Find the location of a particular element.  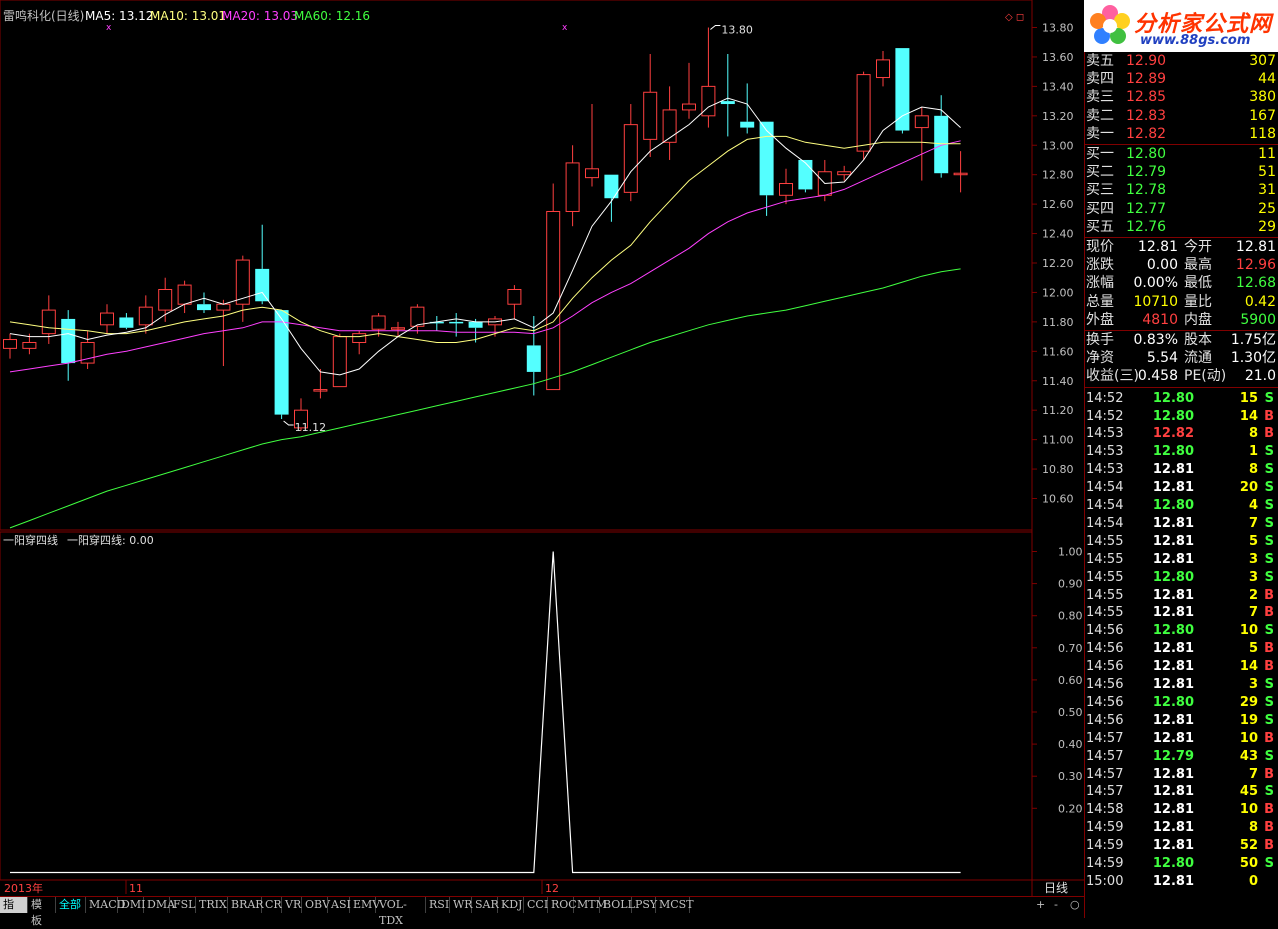

tab-roc: ROC is located at coordinates (562, 905).